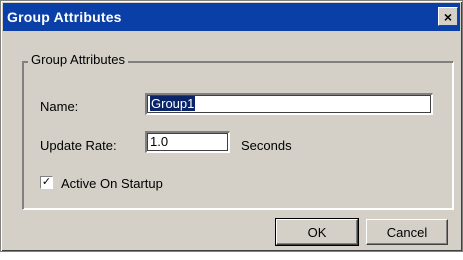  I want to click on close-button: ×, so click(448, 16).